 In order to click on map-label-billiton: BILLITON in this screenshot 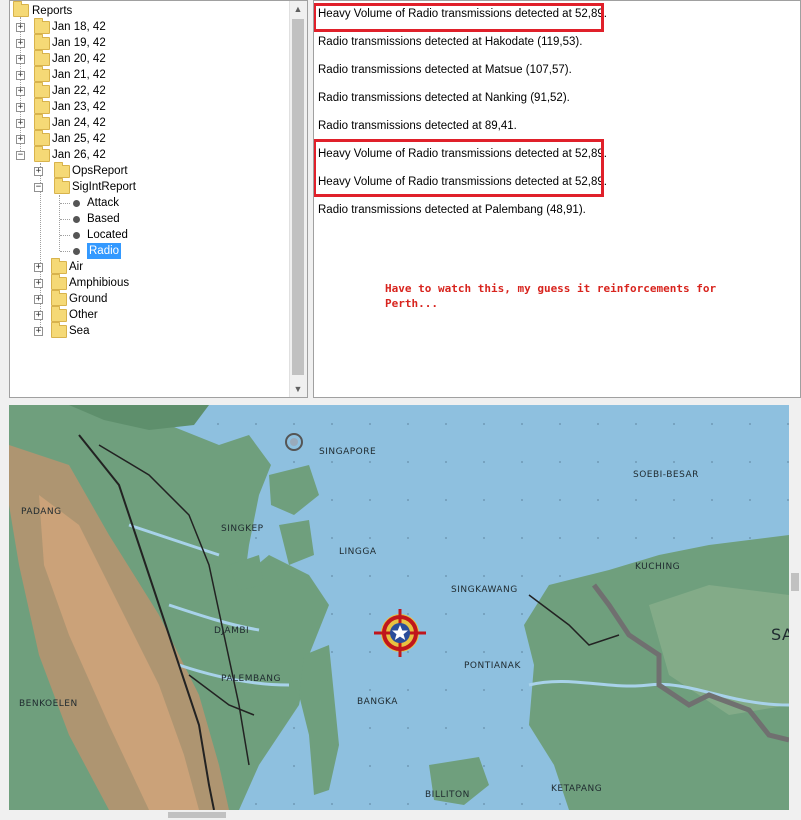, I will do `click(447, 795)`.